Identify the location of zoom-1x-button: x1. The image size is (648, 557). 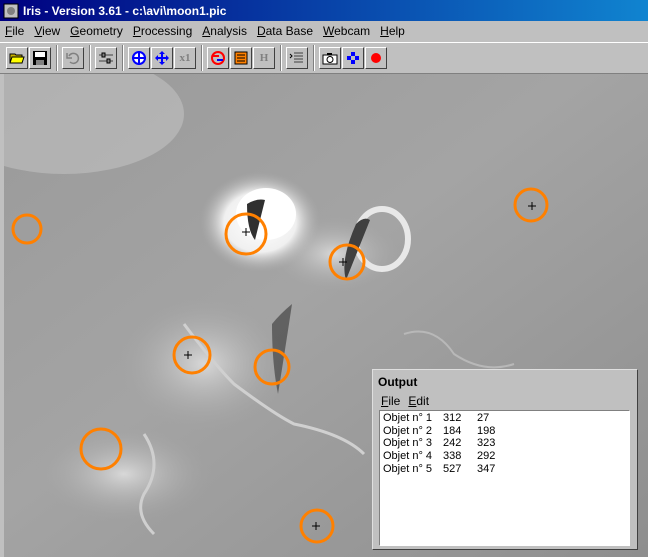
(185, 58).